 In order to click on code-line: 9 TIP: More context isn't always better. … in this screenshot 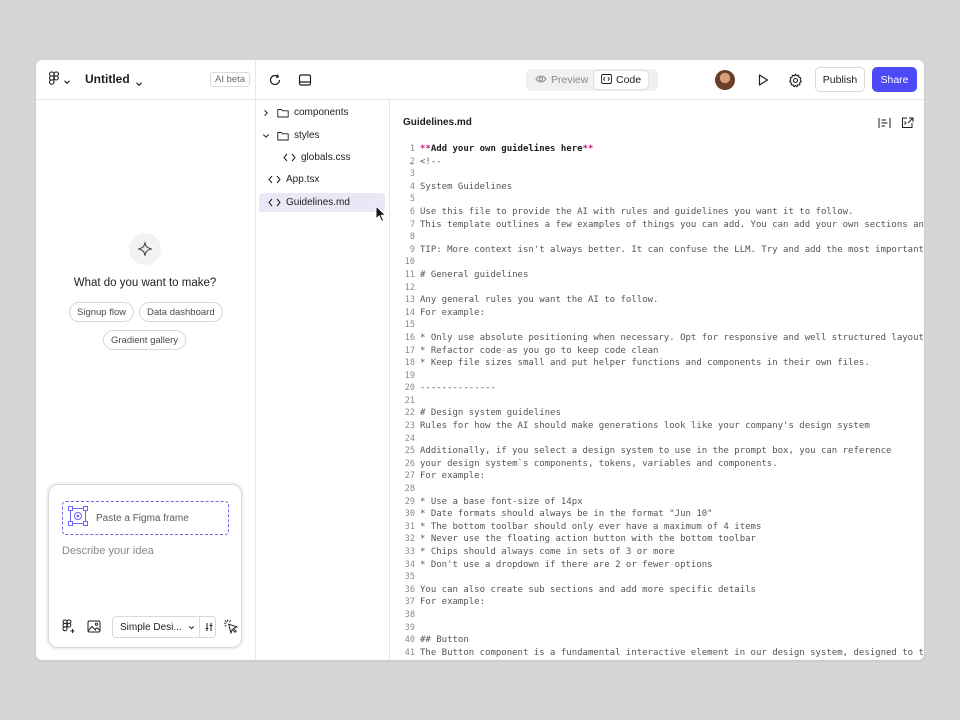, I will do `click(666, 249)`.